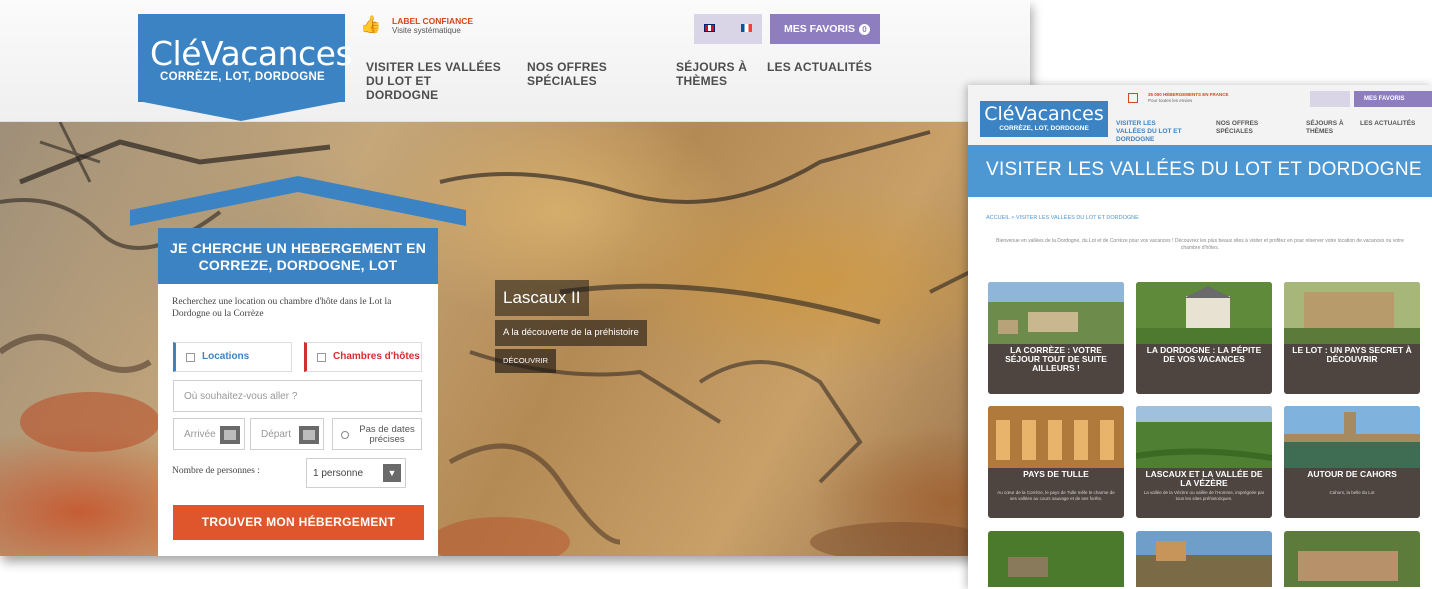  What do you see at coordinates (1328, 128) in the screenshot?
I see `nav-sejours: SÉJOURS À THÈMES` at bounding box center [1328, 128].